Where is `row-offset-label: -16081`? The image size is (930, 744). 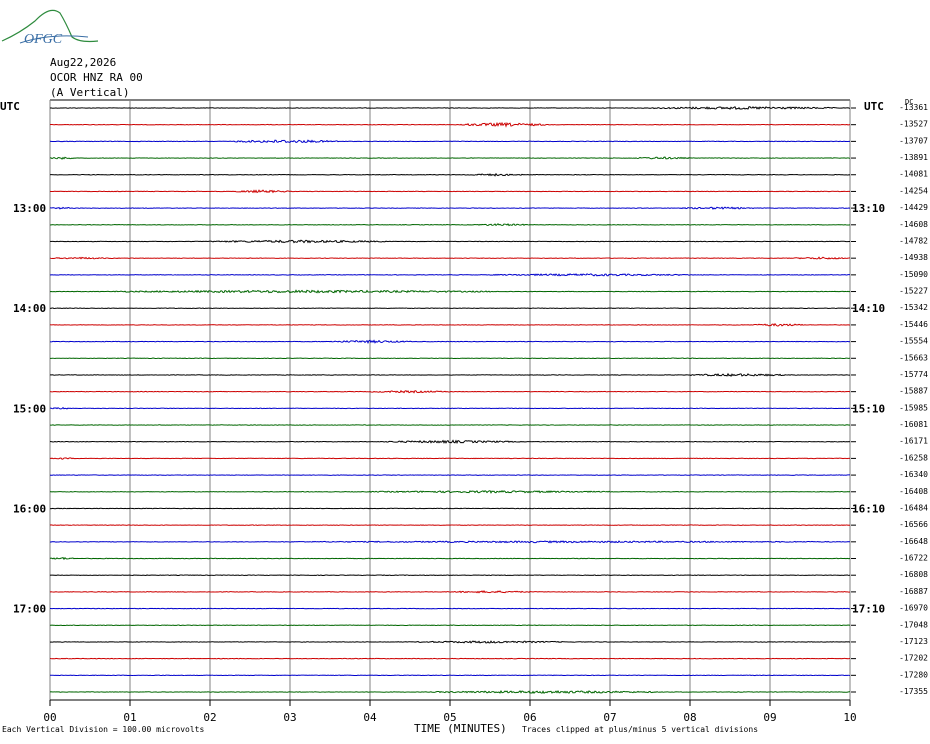
row-offset-label: -16081 is located at coordinates (913, 424).